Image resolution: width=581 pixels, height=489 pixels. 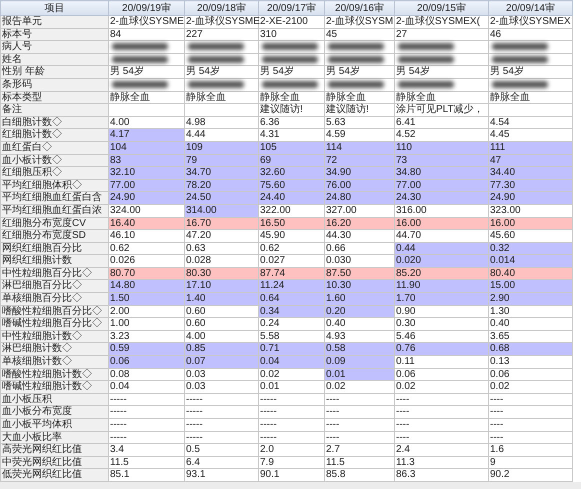 What do you see at coordinates (359, 362) in the screenshot?
I see `table-cell: 0.09` at bounding box center [359, 362].